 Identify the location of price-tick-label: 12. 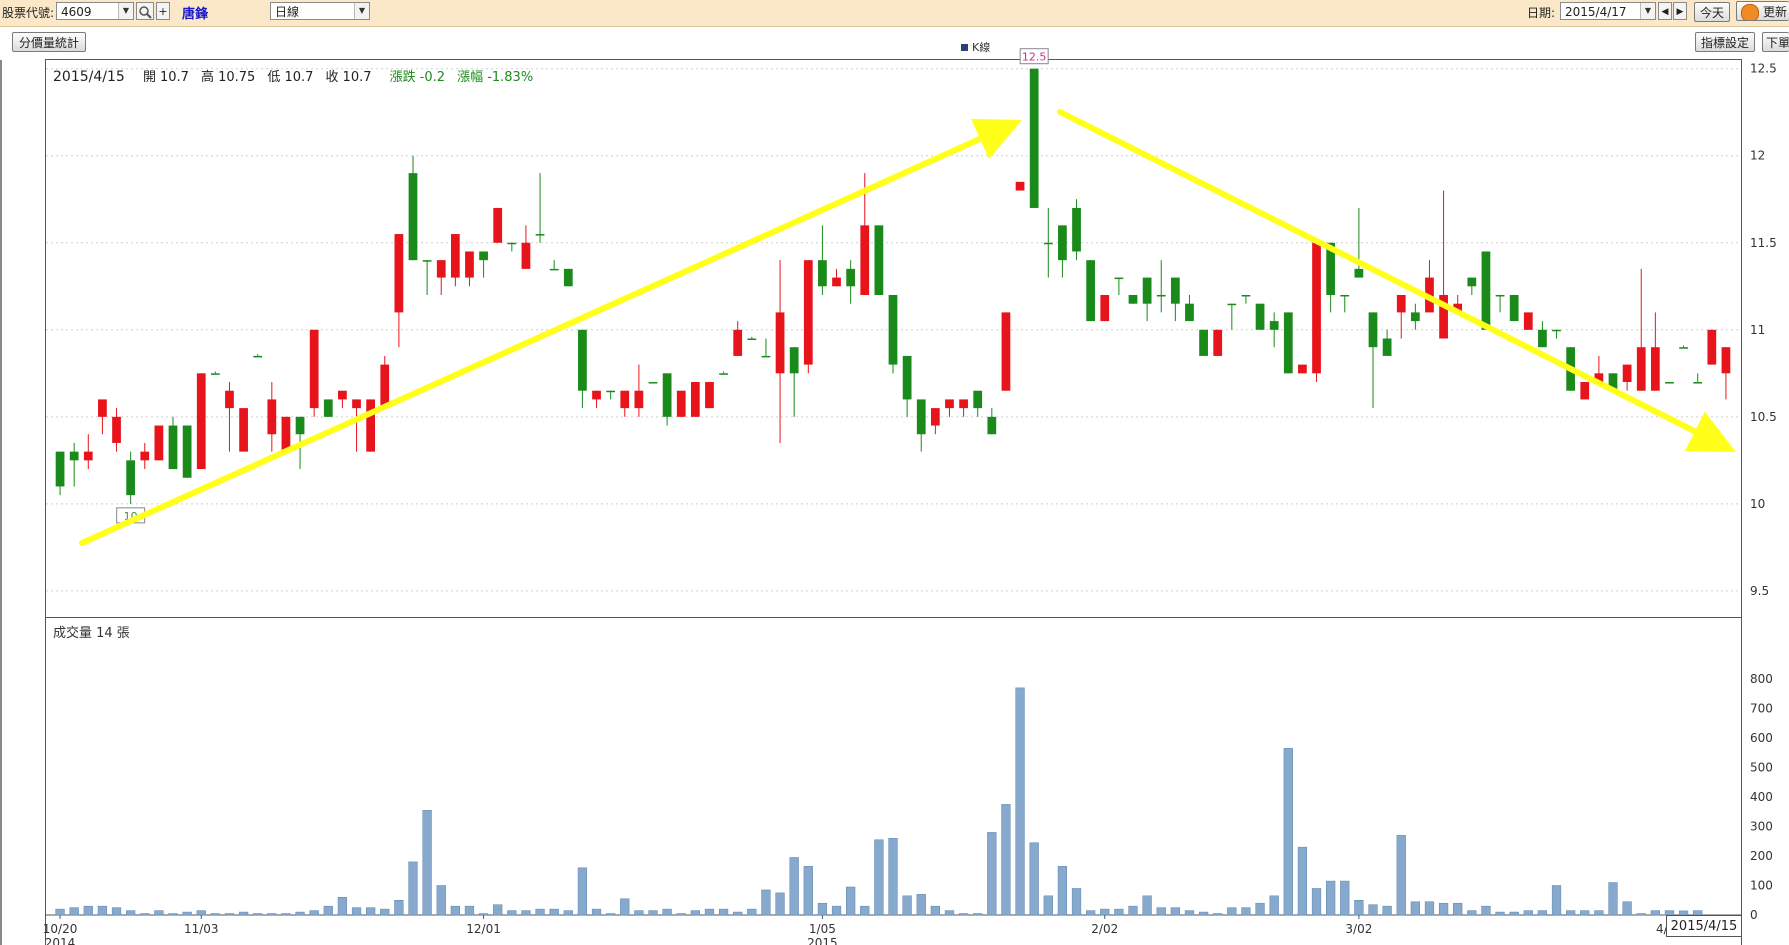
(1757, 156).